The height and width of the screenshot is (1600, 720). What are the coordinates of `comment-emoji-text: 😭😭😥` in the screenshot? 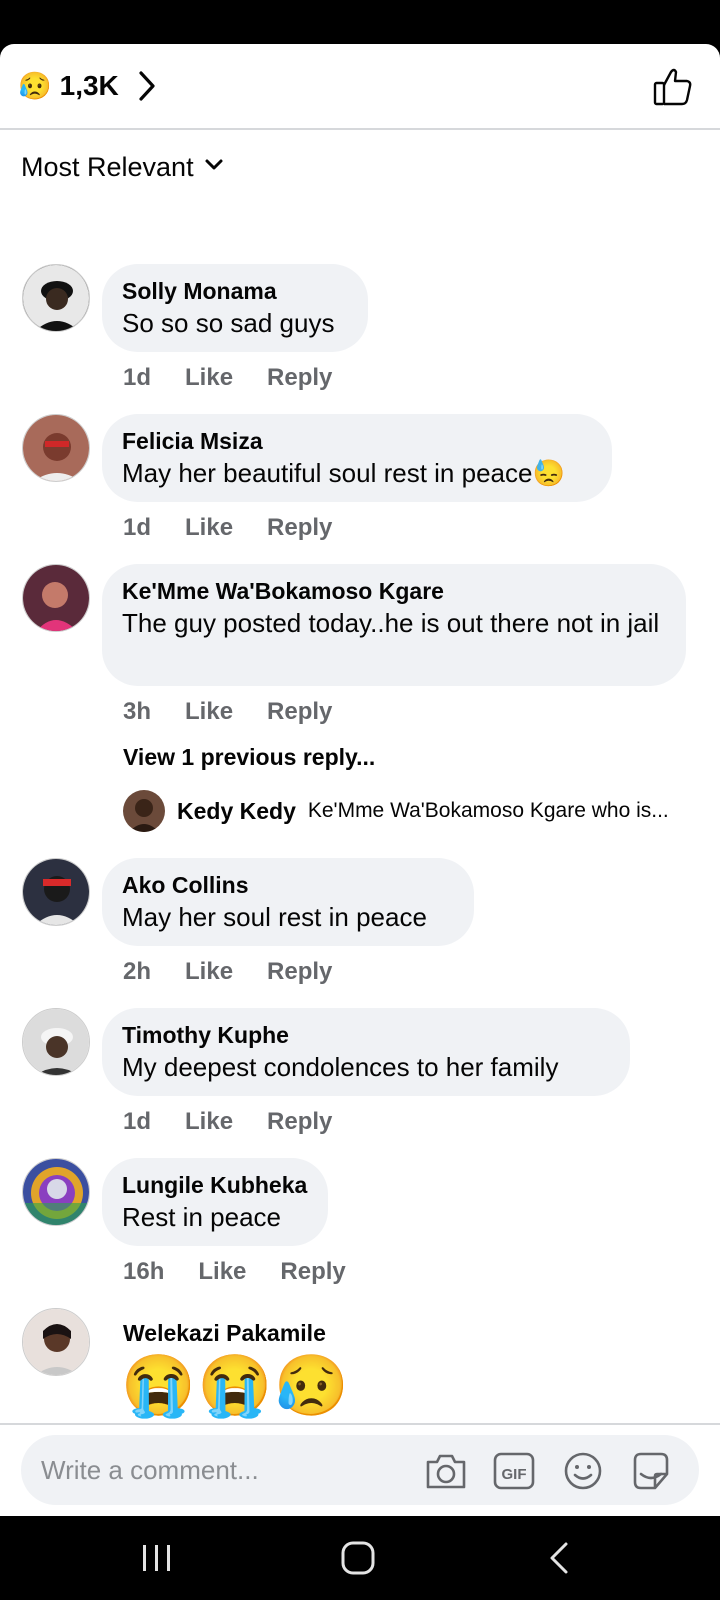 It's located at (236, 1385).